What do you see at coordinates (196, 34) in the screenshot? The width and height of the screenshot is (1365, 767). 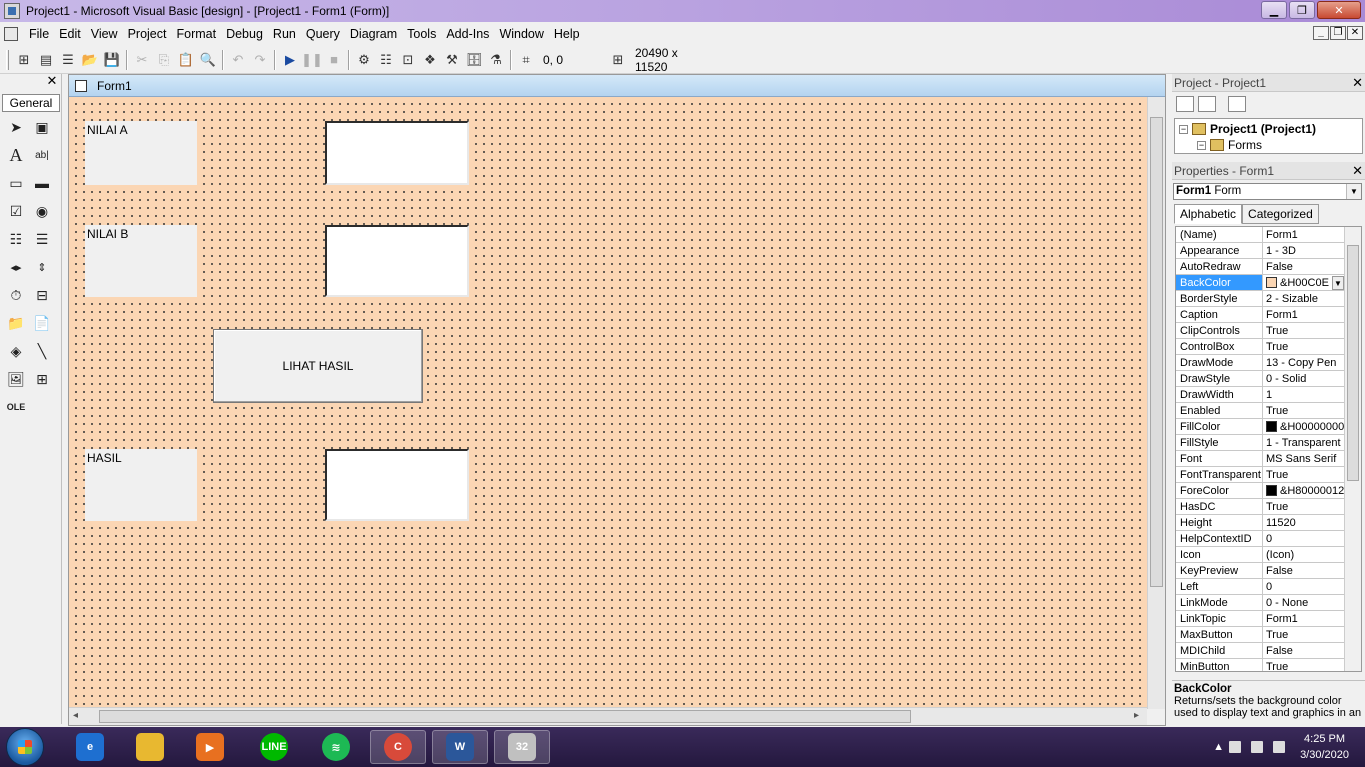 I see `menu-format: Format` at bounding box center [196, 34].